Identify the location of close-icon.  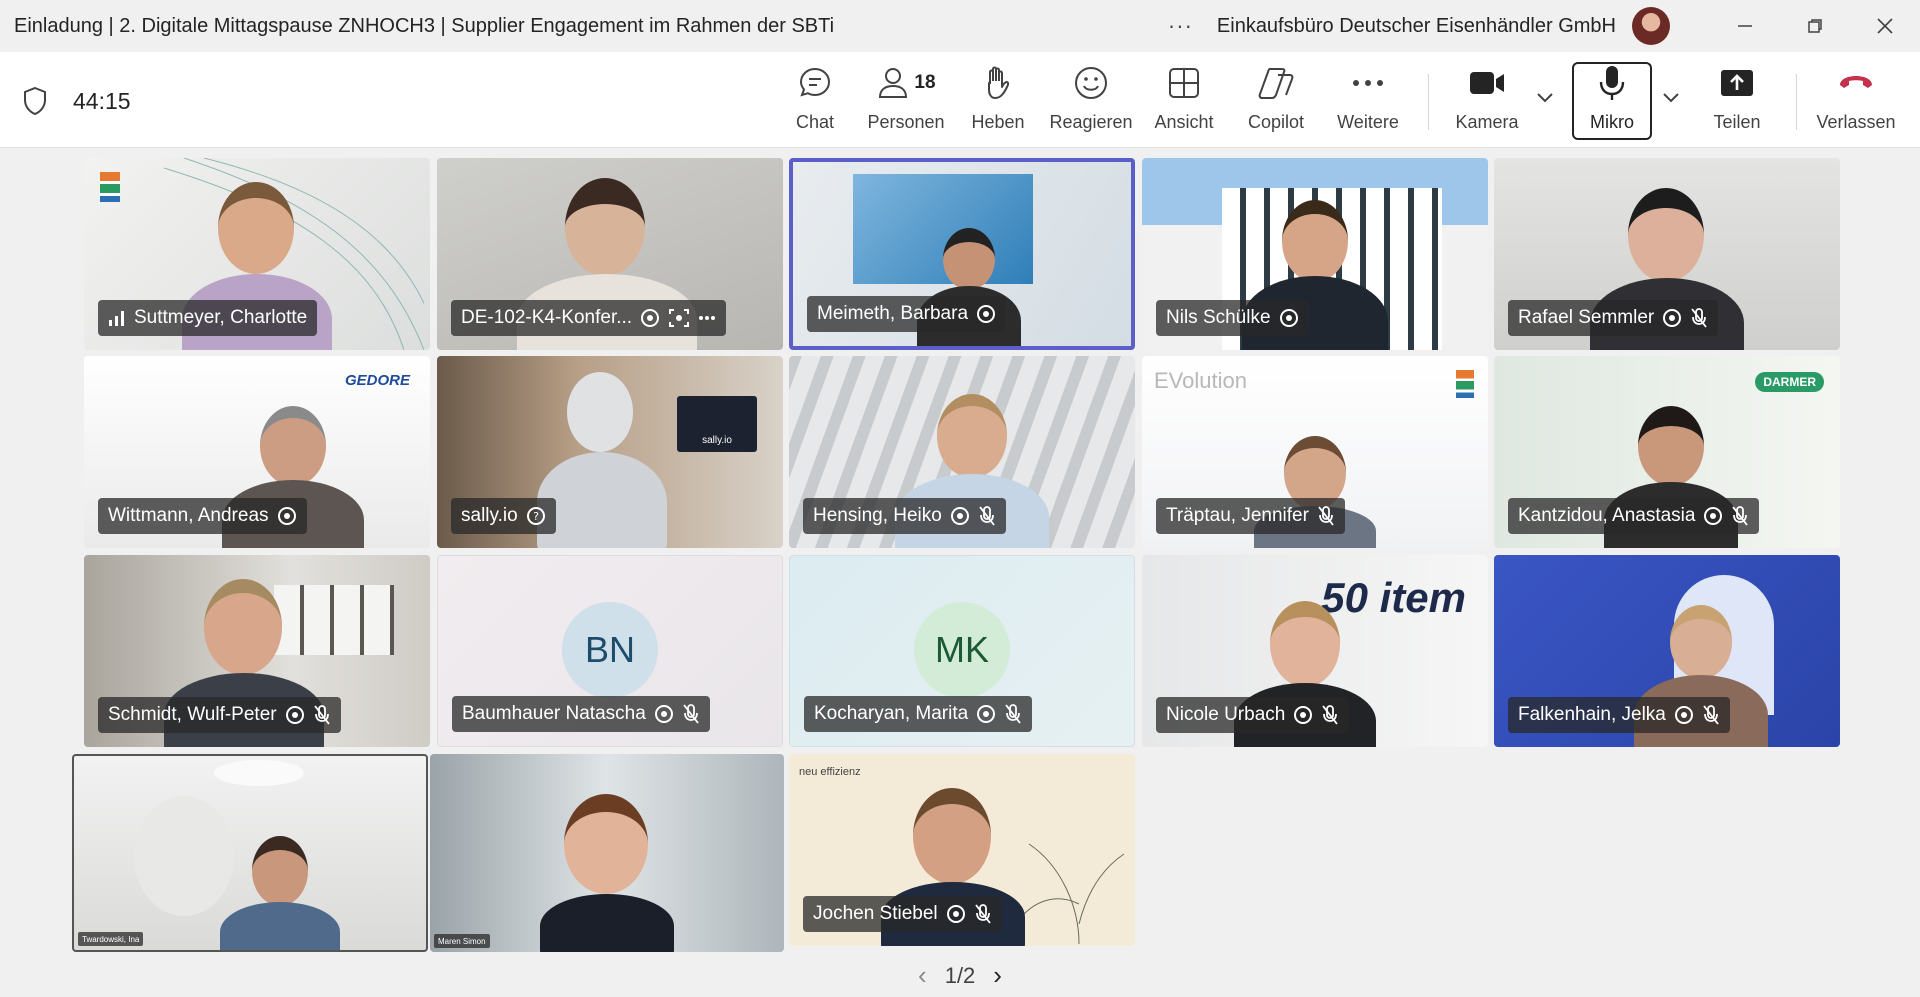
(1885, 26).